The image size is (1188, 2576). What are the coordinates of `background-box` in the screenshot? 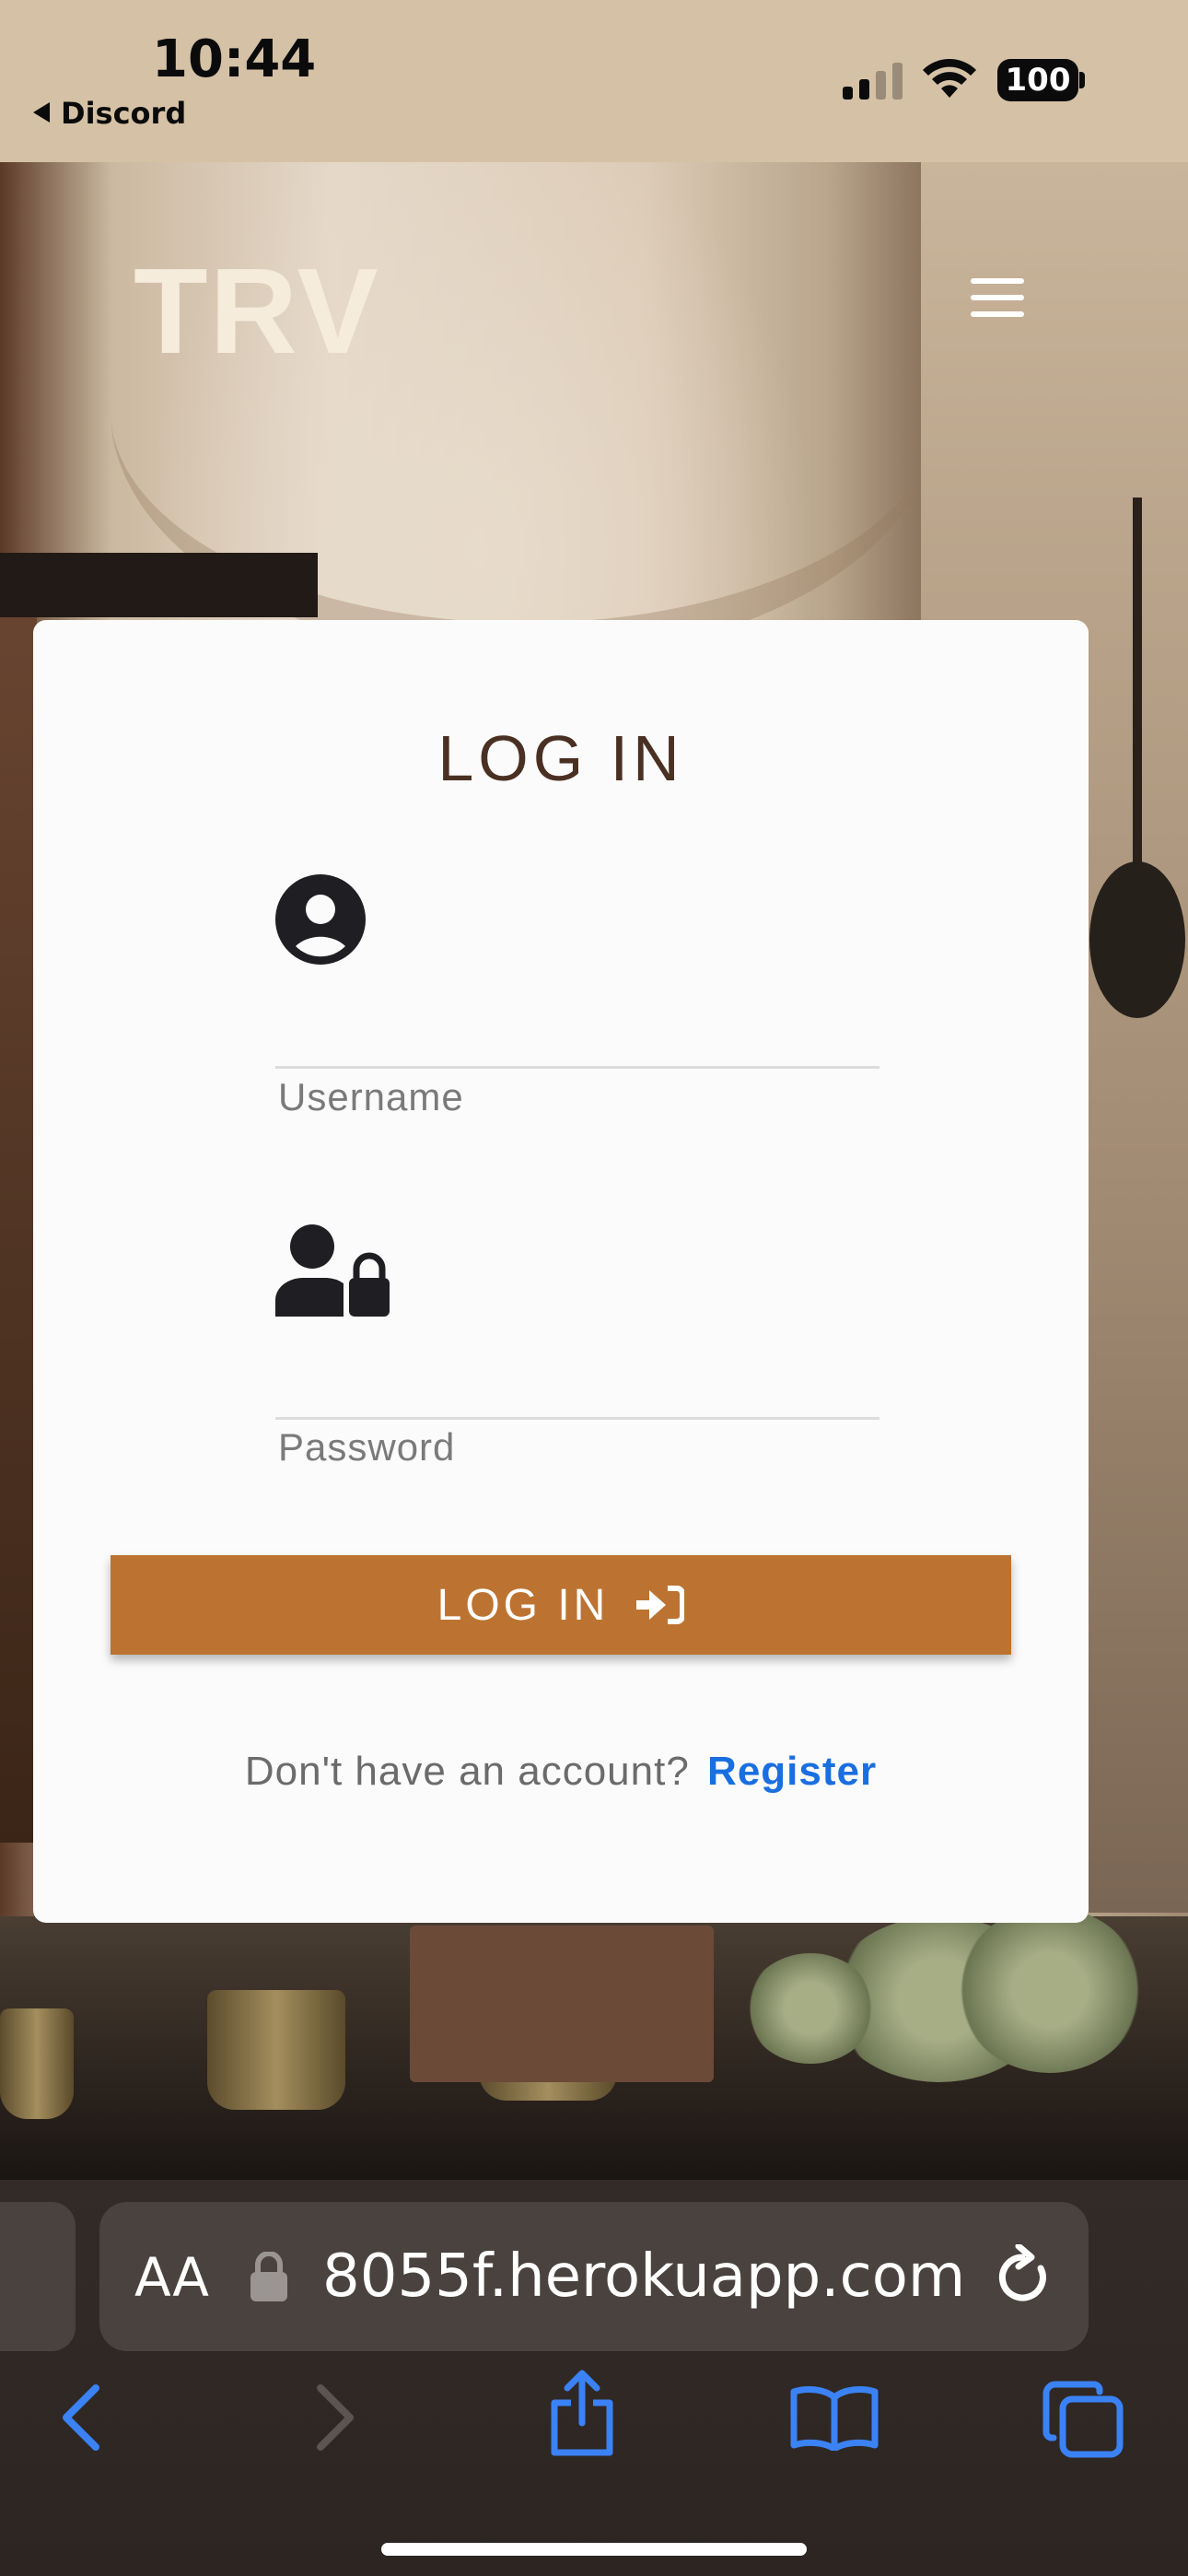 It's located at (562, 2004).